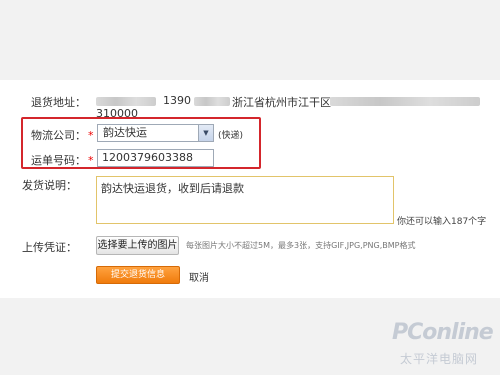 This screenshot has height=375, width=500. What do you see at coordinates (212, 101) in the screenshot?
I see `redacted-phone` at bounding box center [212, 101].